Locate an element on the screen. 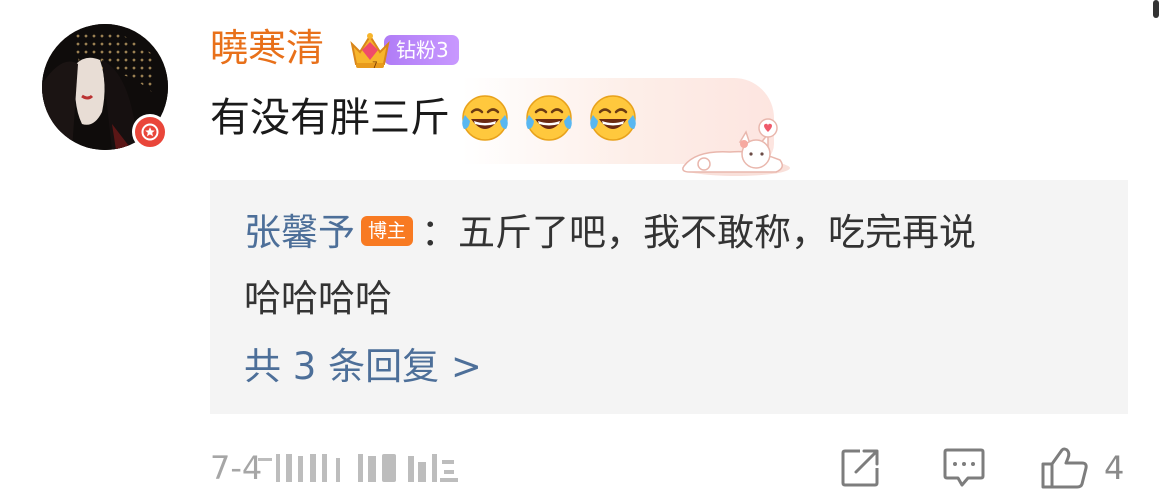 This screenshot has height=493, width=1170. share-button is located at coordinates (861, 468).